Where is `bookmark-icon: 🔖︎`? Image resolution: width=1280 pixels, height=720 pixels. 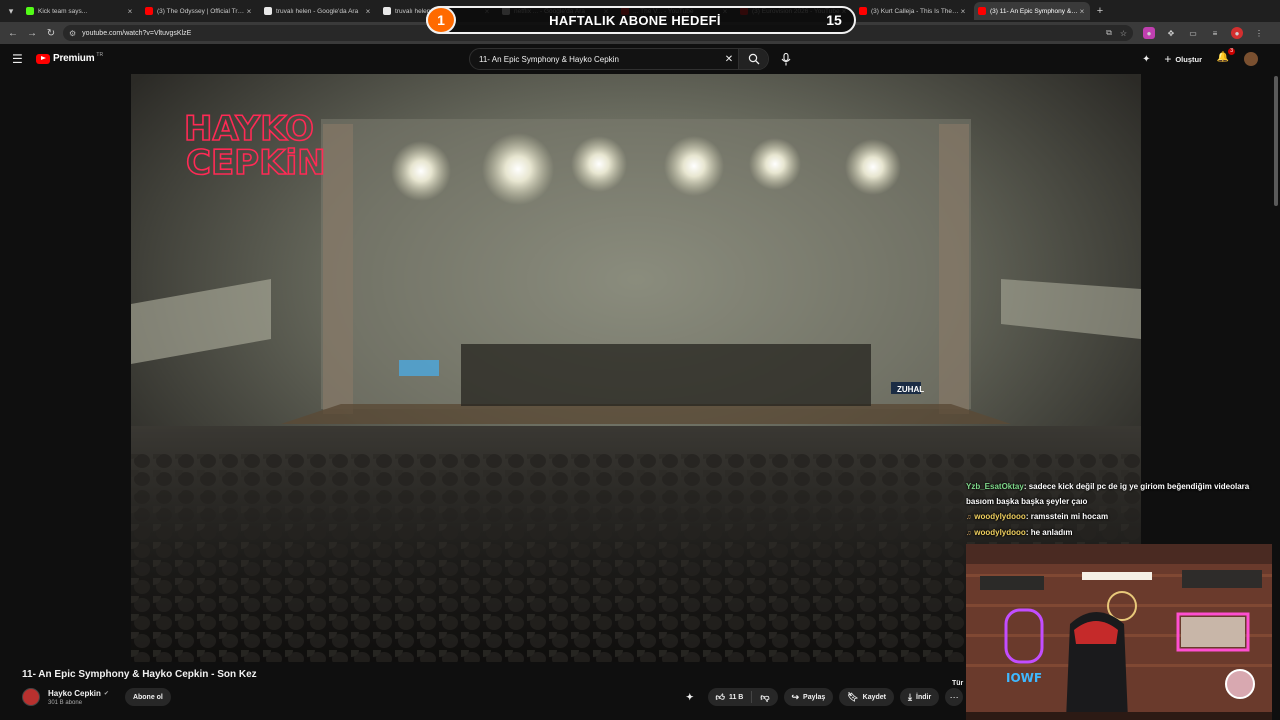 bookmark-icon: 🔖︎ is located at coordinates (853, 696).